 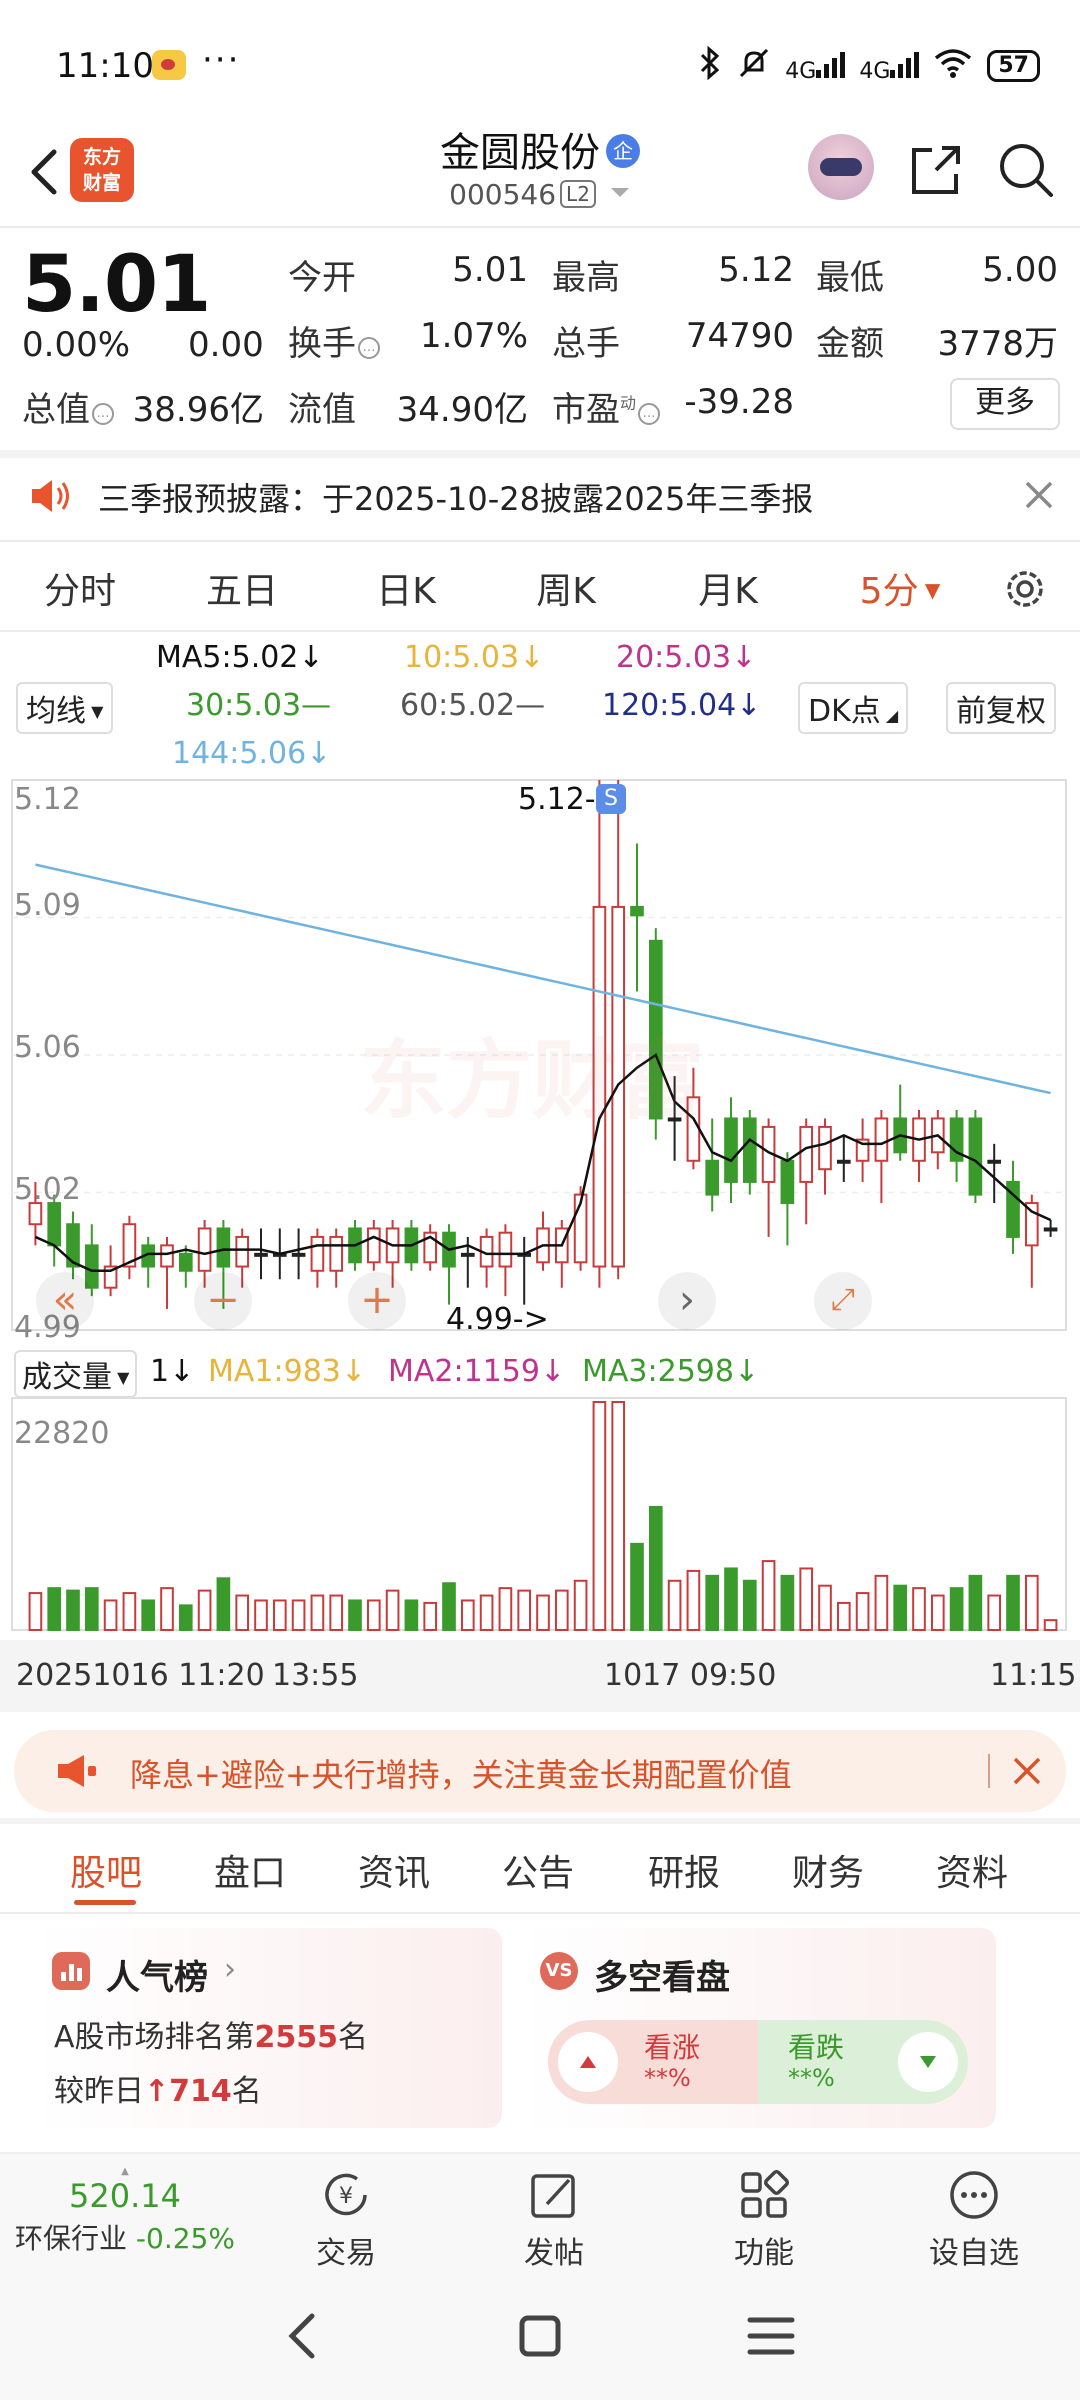 I want to click on more-button: 更多, so click(x=1005, y=404).